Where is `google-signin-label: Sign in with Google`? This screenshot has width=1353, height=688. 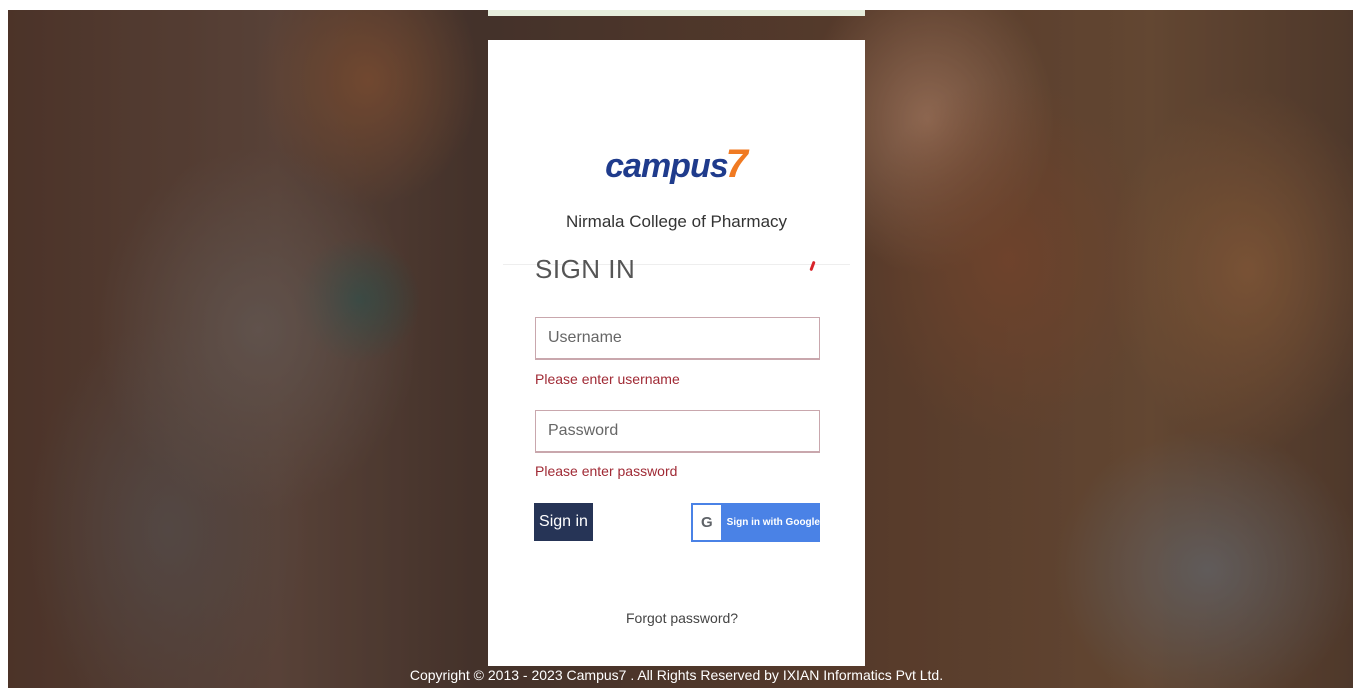
google-signin-label: Sign in with Google is located at coordinates (773, 522).